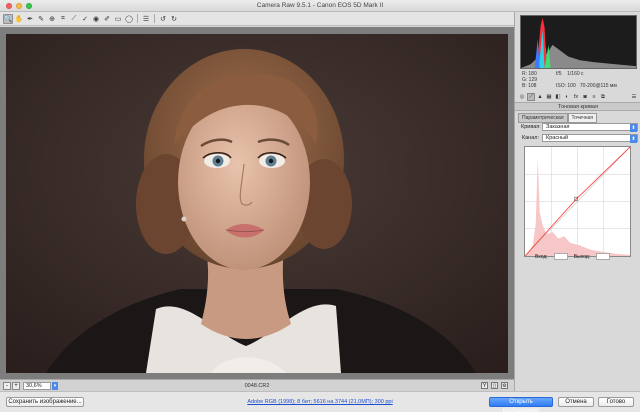 The height and width of the screenshot is (412, 640). I want to click on title-bar: Camera Raw 9.5.1 - Canon EOS 5D Mark II, so click(320, 6).